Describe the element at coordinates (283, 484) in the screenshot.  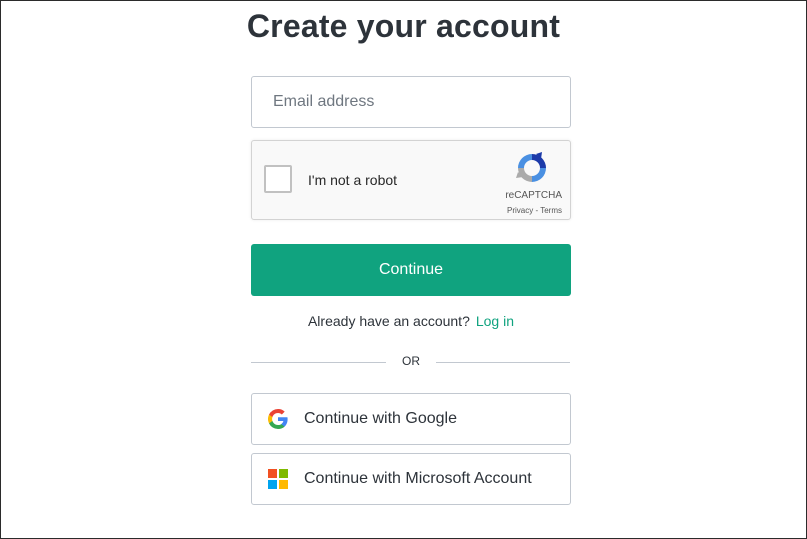
I see `microsoft-icon-yellow-square` at that location.